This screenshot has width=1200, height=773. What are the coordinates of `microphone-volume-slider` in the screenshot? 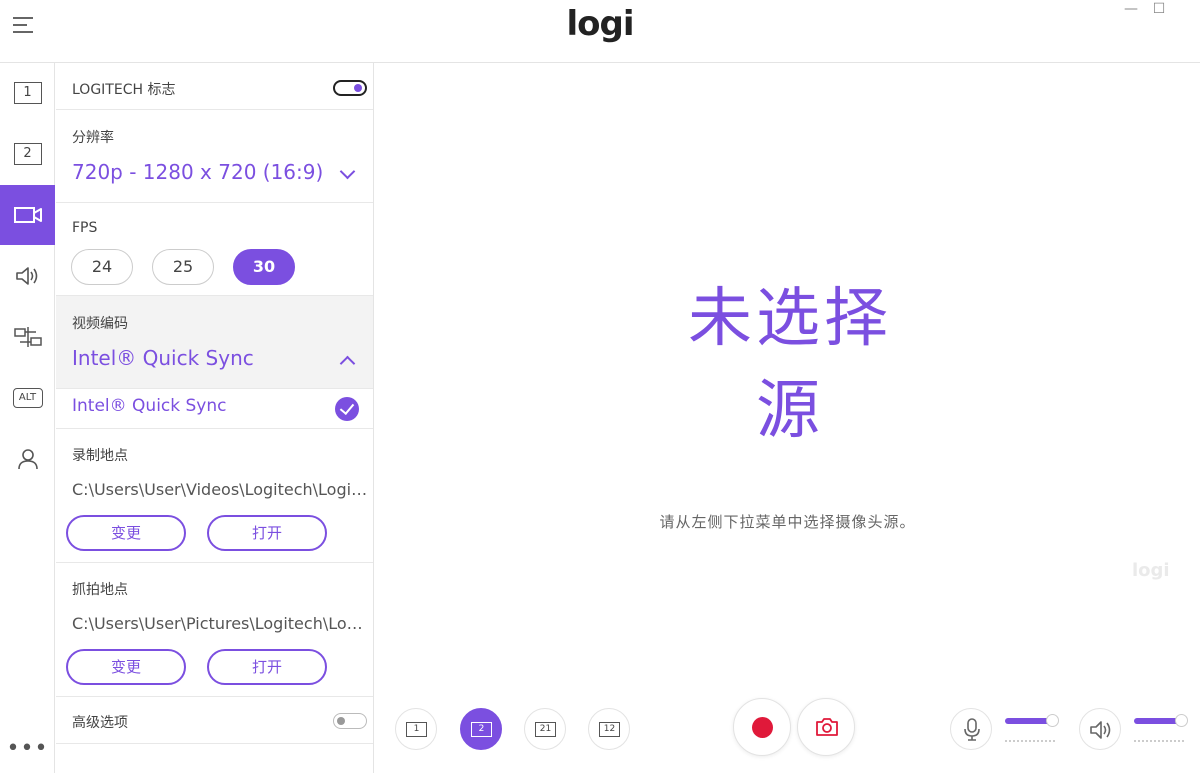 It's located at (1032, 720).